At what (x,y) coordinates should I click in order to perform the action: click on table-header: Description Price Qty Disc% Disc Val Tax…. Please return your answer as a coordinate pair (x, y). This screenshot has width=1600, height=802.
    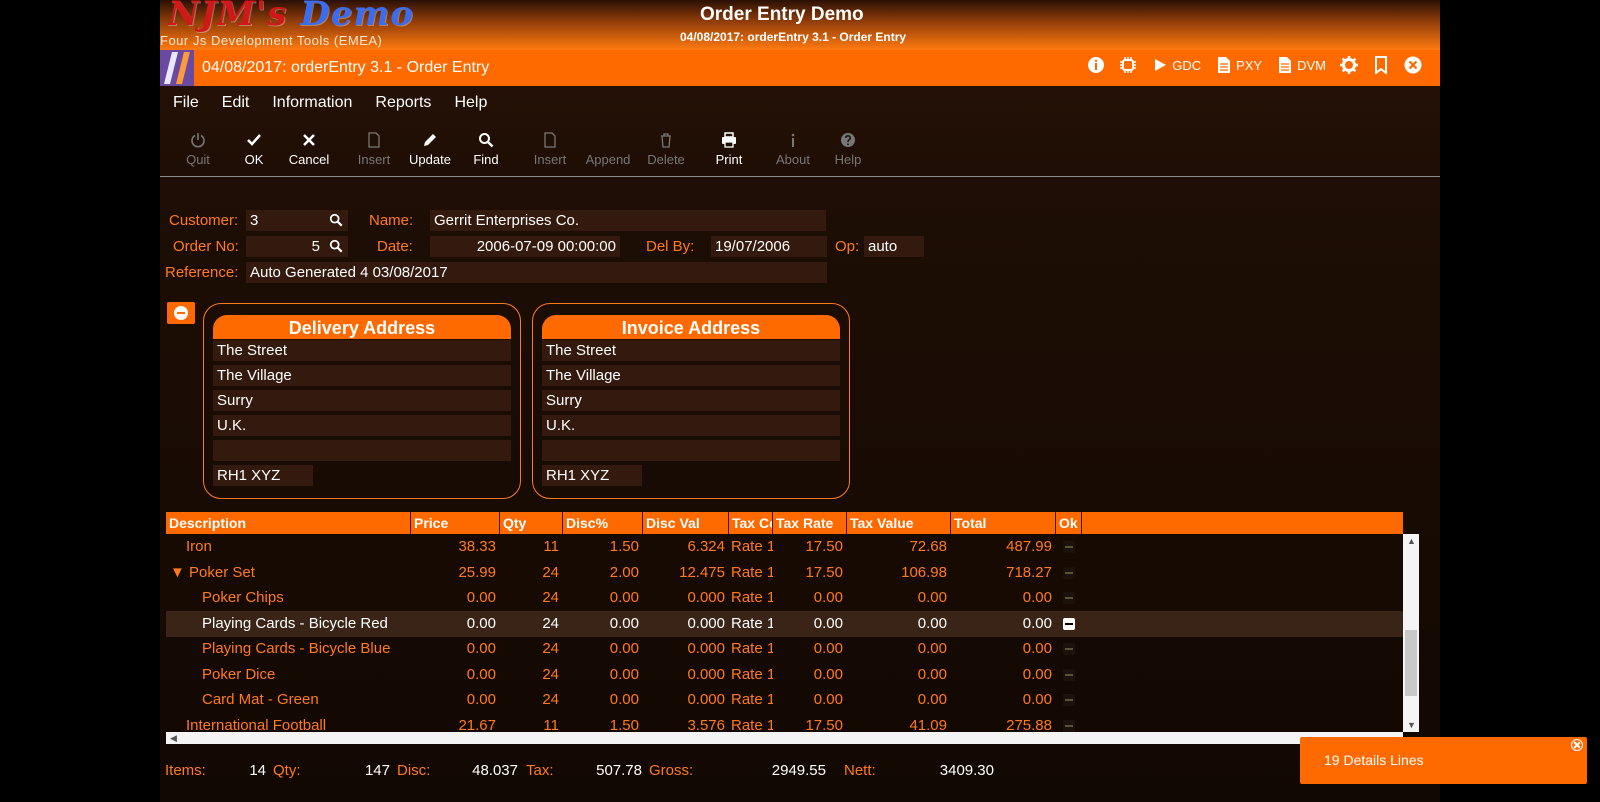
    Looking at the image, I should click on (784, 523).